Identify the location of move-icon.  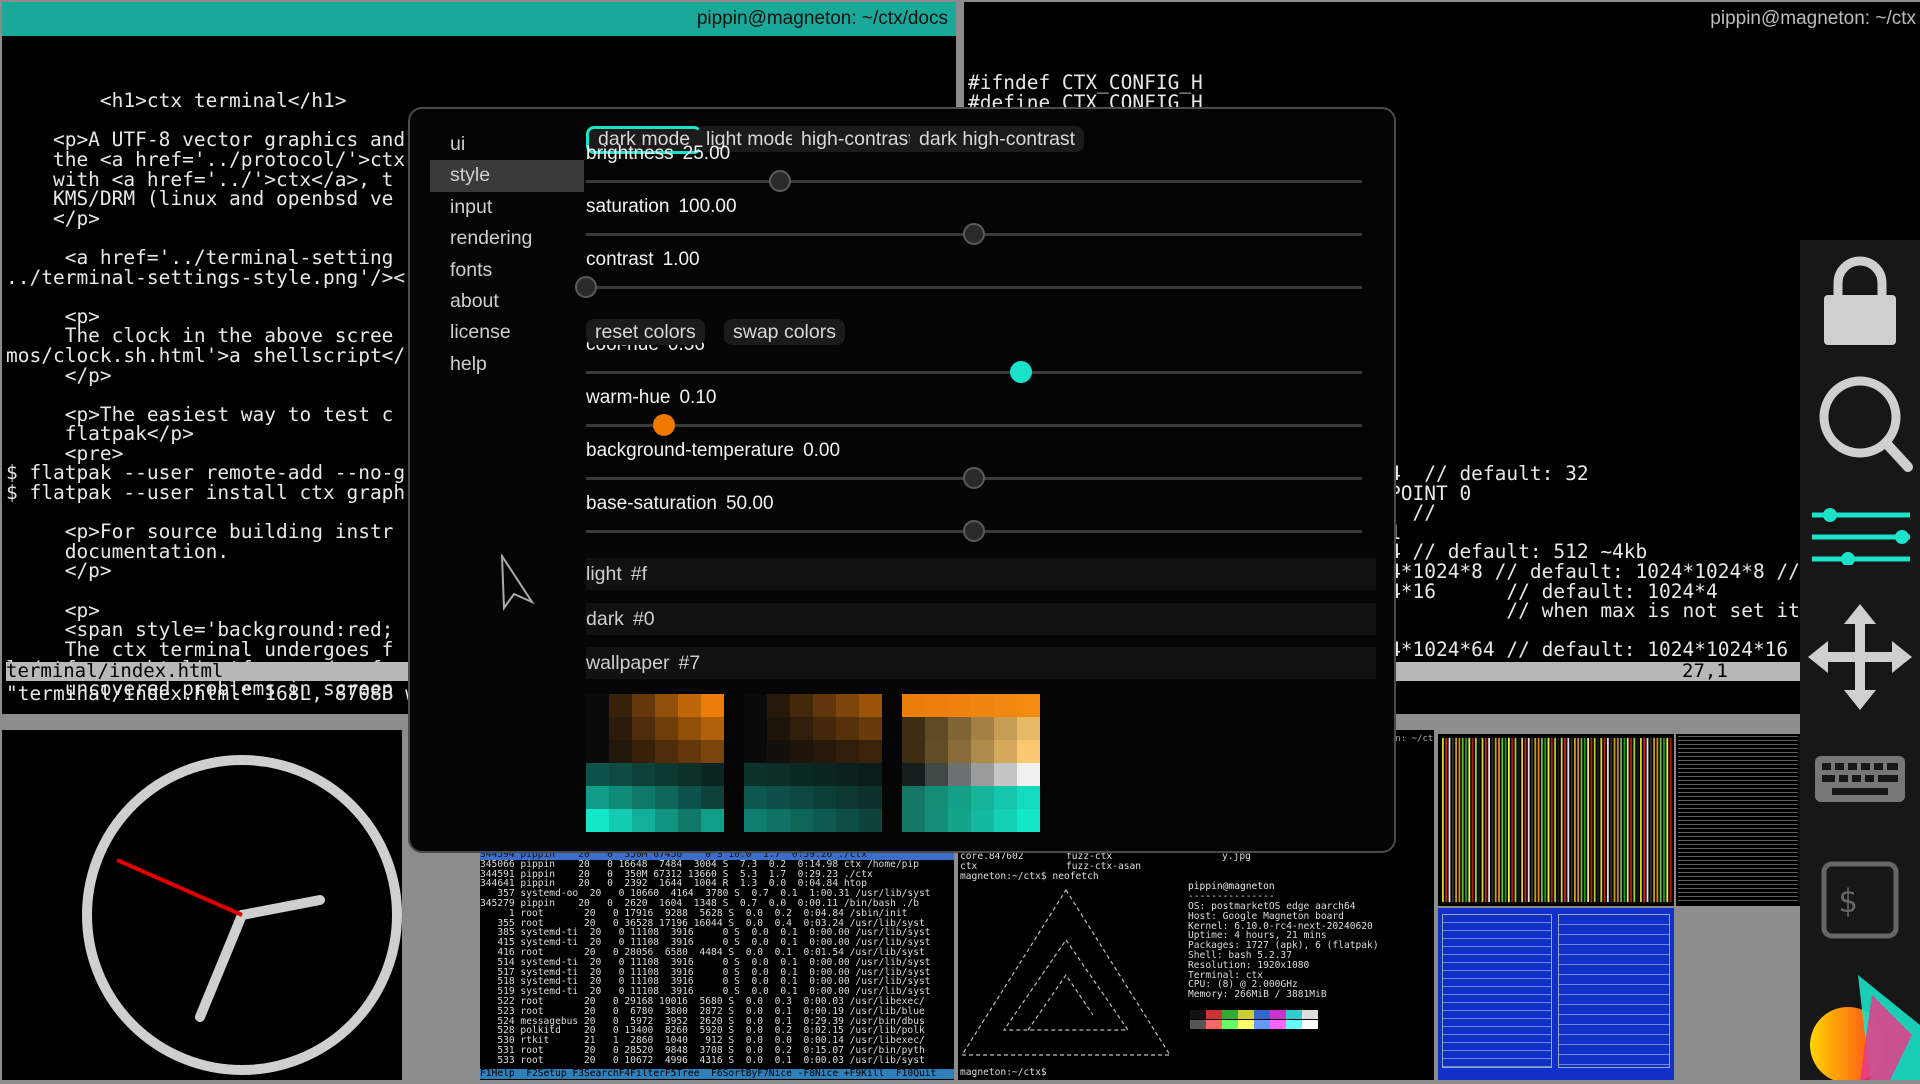
(1860, 657).